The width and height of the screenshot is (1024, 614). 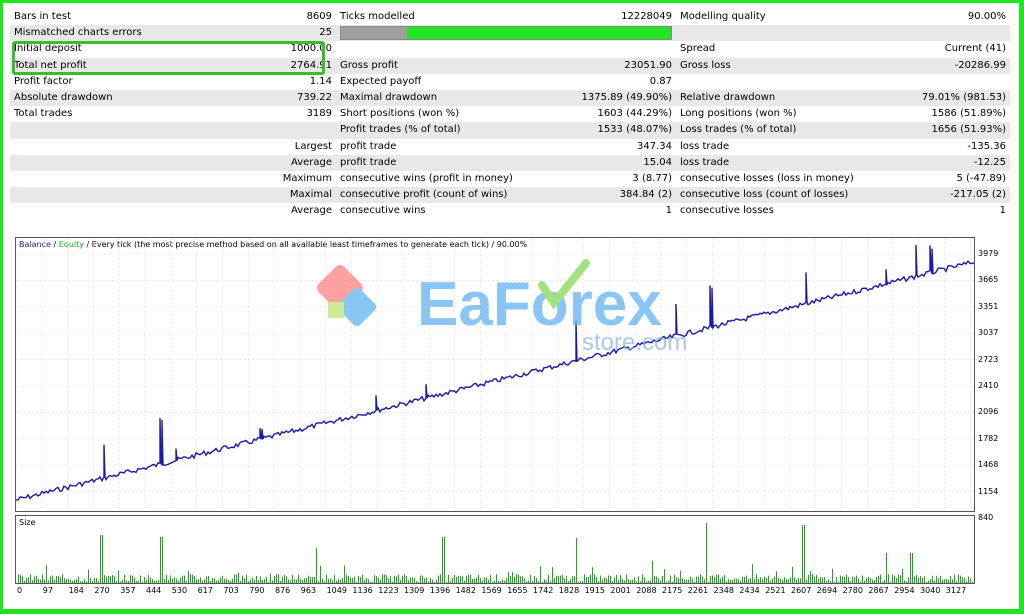 I want to click on stat-value: 1586 (51.89%), so click(x=969, y=114).